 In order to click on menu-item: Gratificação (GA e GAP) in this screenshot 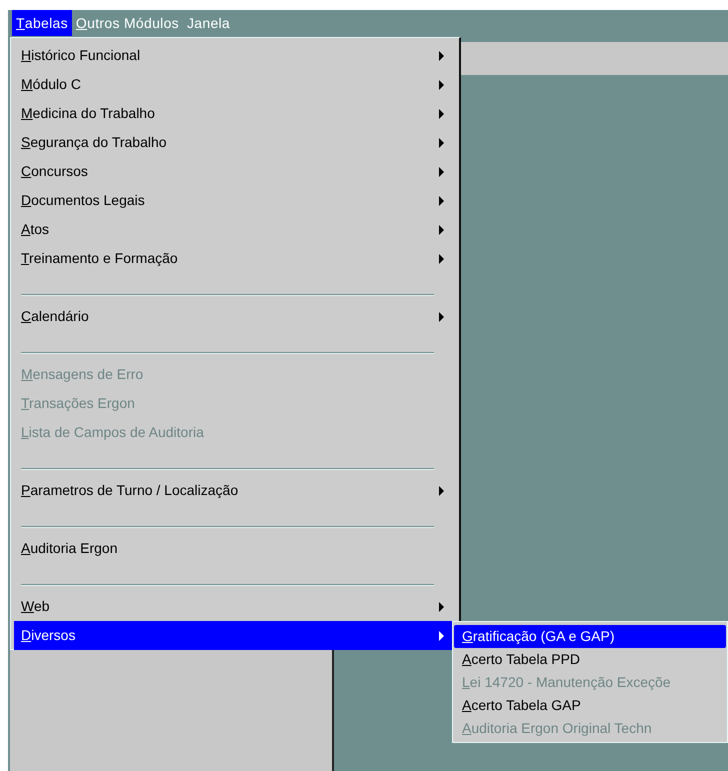, I will do `click(590, 636)`.